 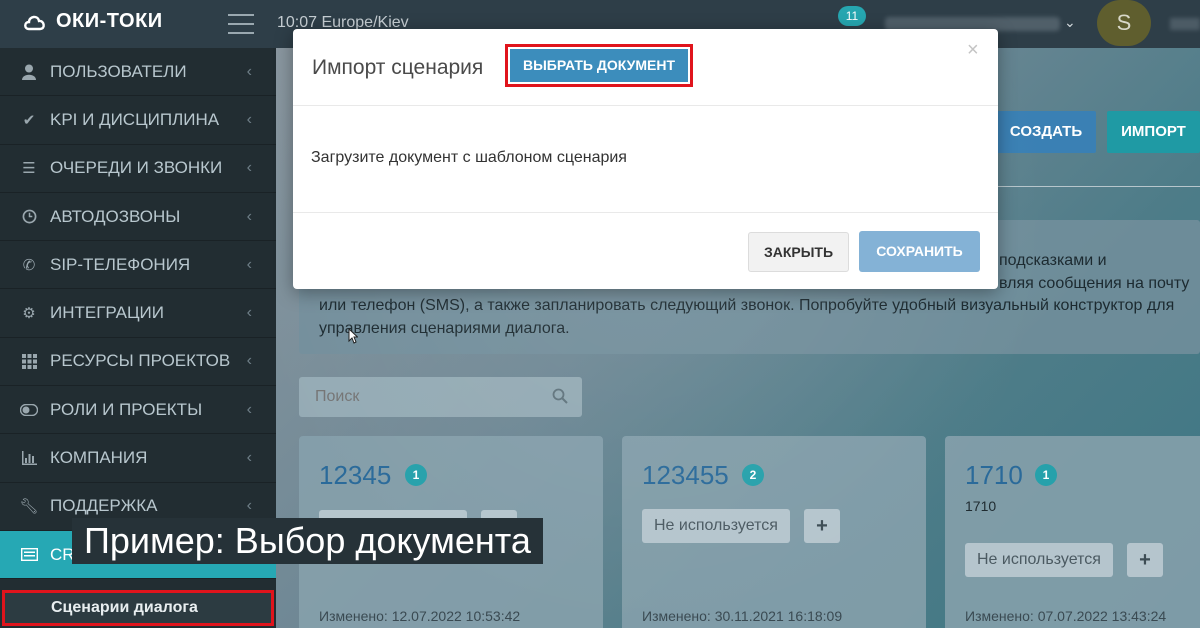 I want to click on notifications-badge: 11, so click(x=852, y=16).